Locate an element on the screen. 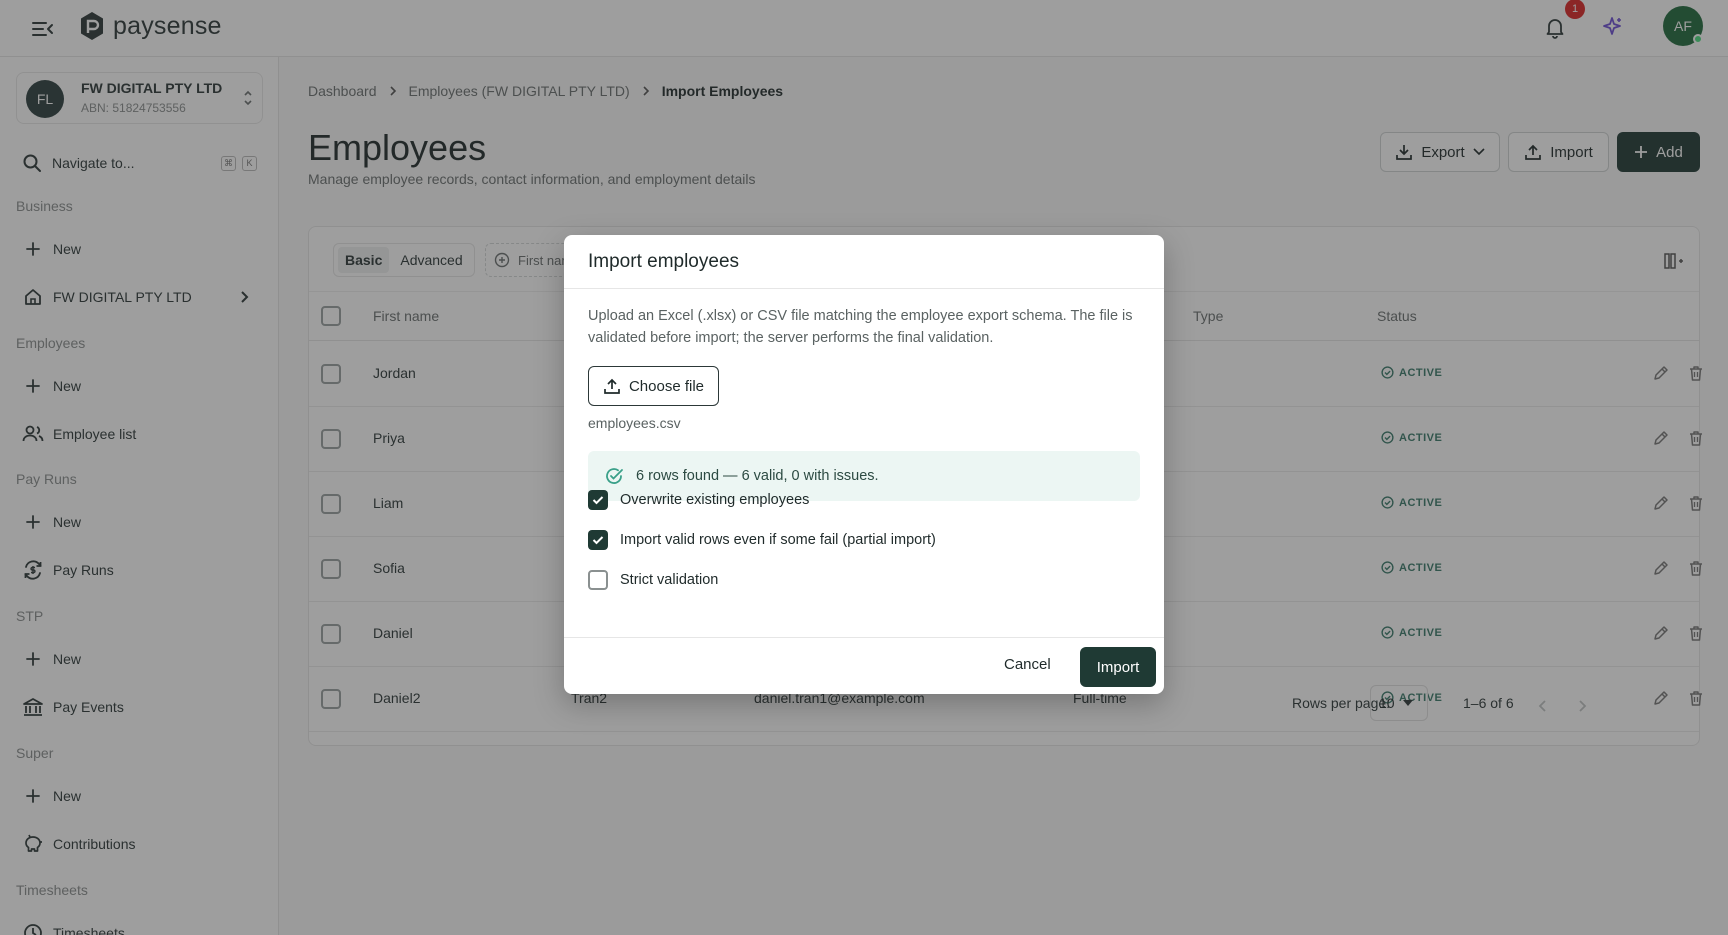 The image size is (1728, 935). dialog-footer: Cancel Import is located at coordinates (864, 665).